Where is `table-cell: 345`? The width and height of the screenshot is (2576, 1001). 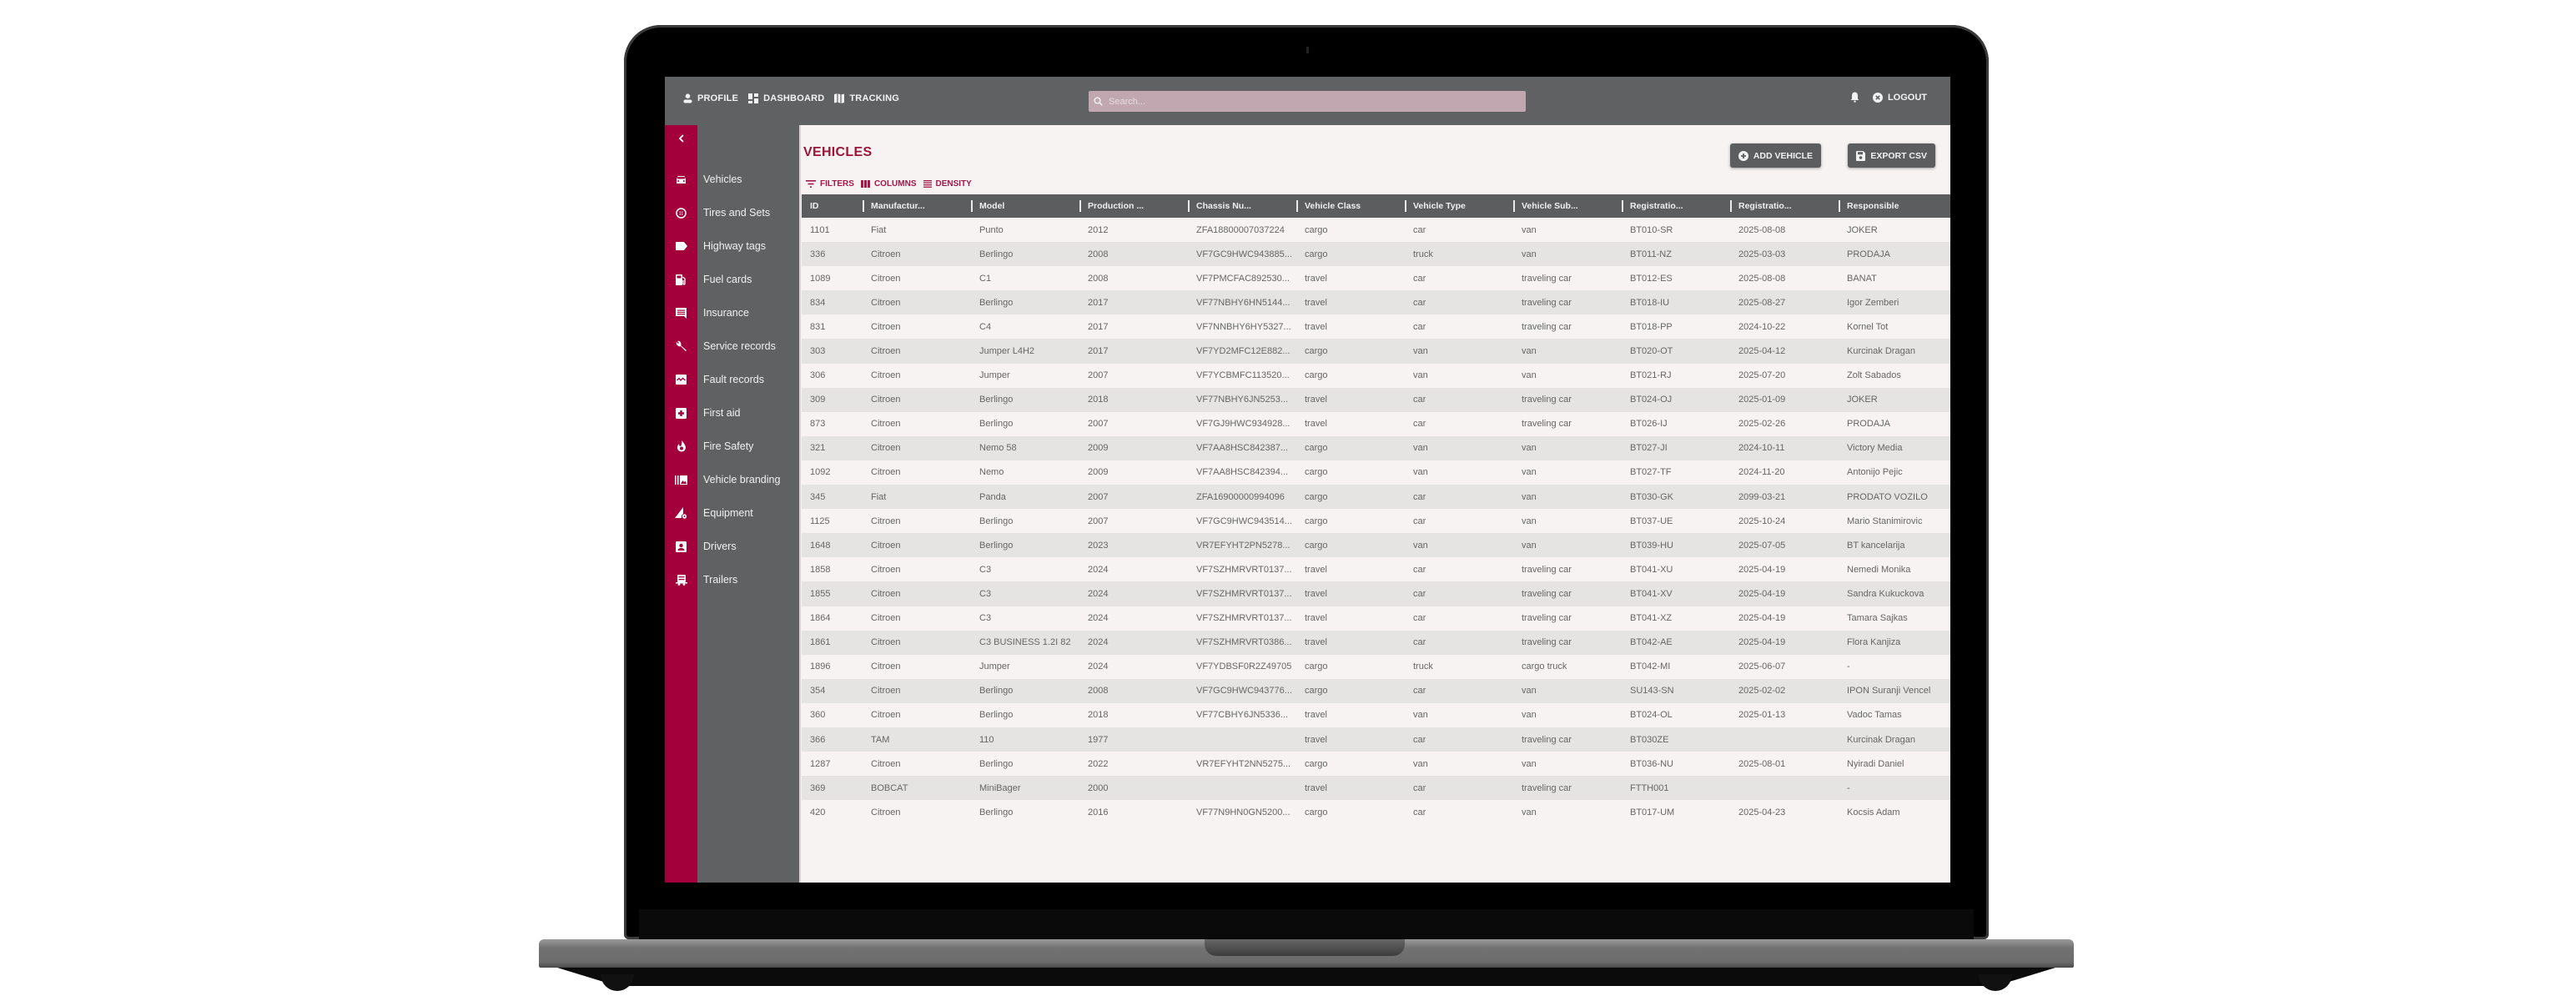
table-cell: 345 is located at coordinates (832, 497).